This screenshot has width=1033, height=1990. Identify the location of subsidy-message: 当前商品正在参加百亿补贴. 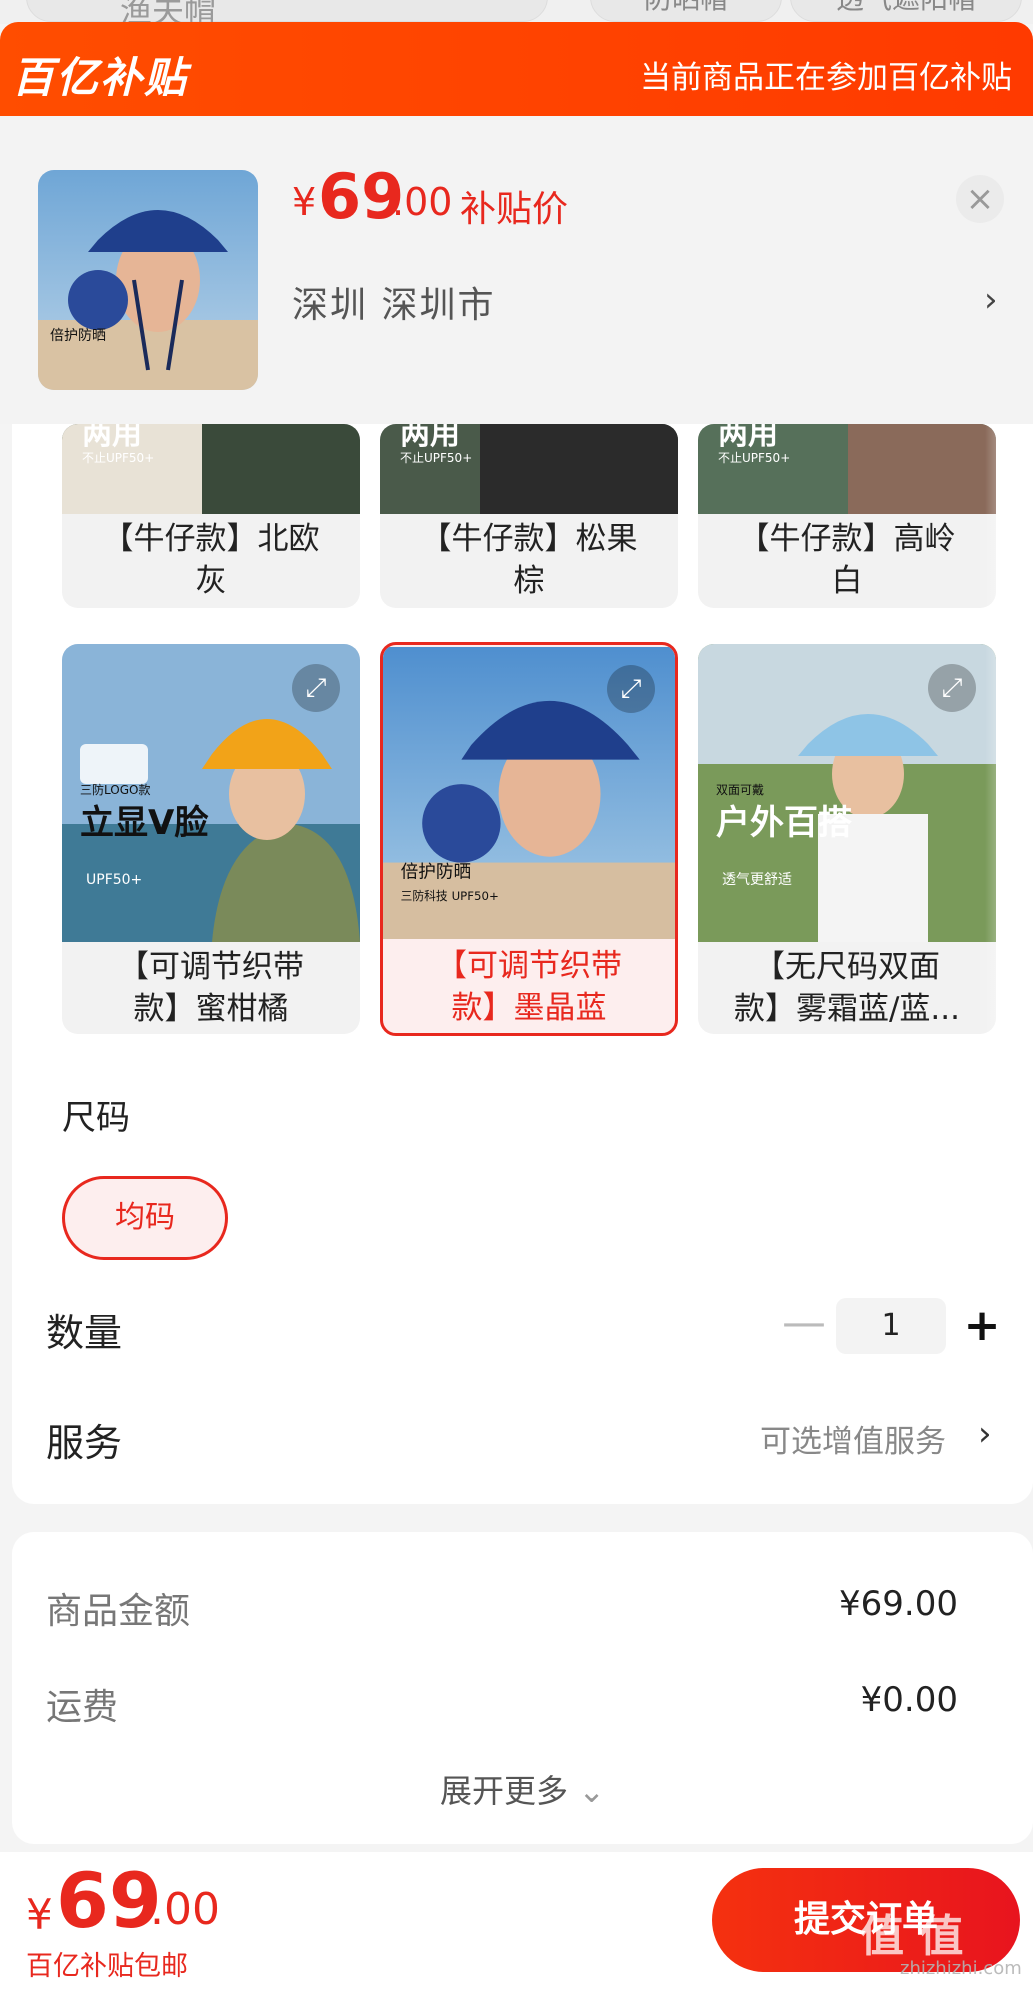
(826, 78).